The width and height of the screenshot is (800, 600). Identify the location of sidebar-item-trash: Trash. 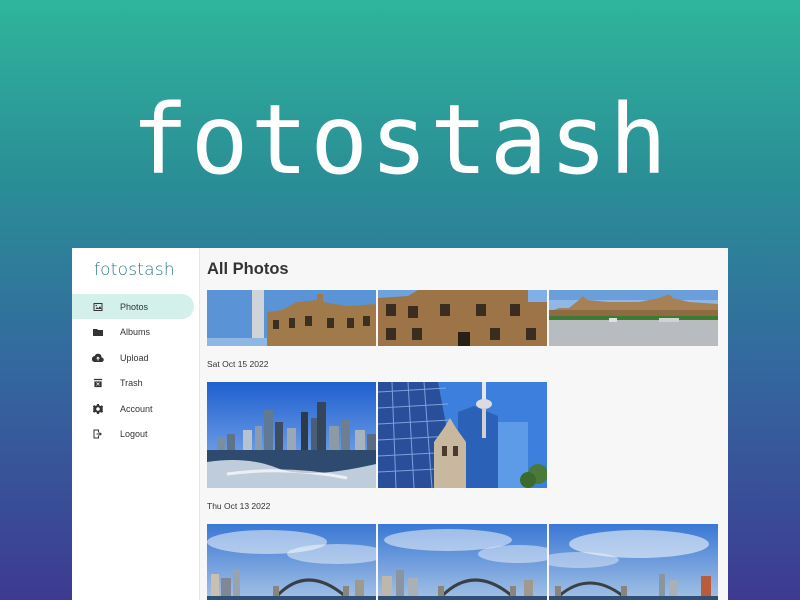
(135, 383).